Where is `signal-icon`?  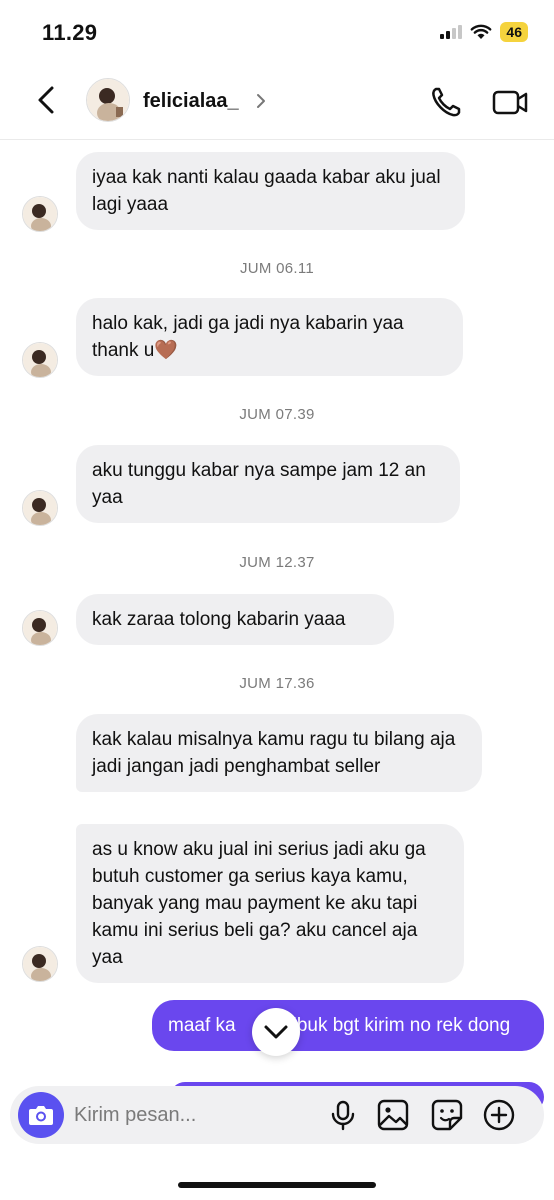 signal-icon is located at coordinates (451, 32).